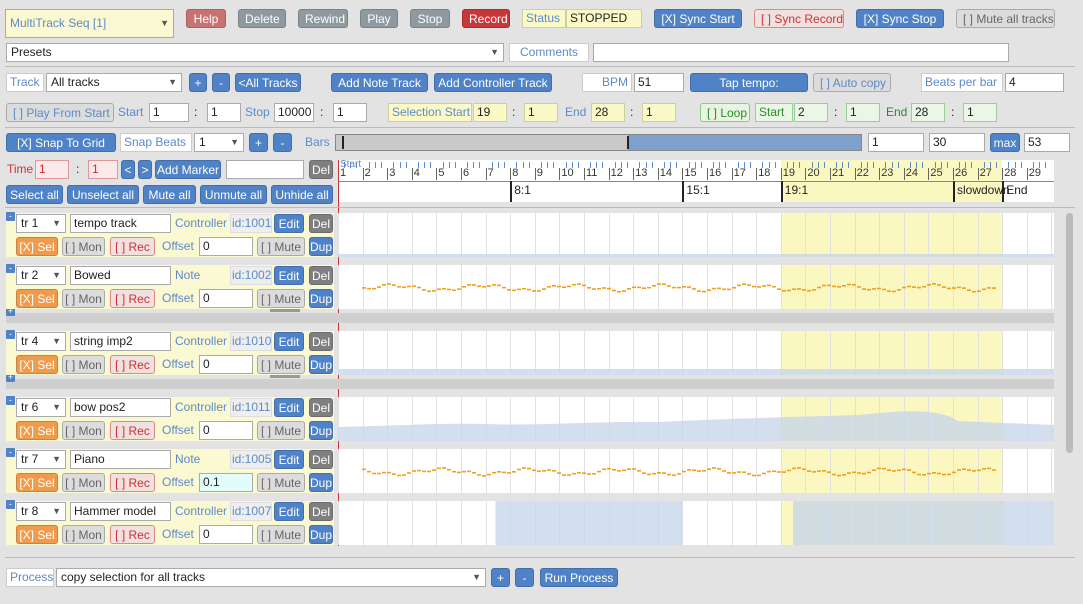 This screenshot has width=1083, height=604. I want to click on auto-copy-toggle: [ ] Auto copy, so click(852, 82).